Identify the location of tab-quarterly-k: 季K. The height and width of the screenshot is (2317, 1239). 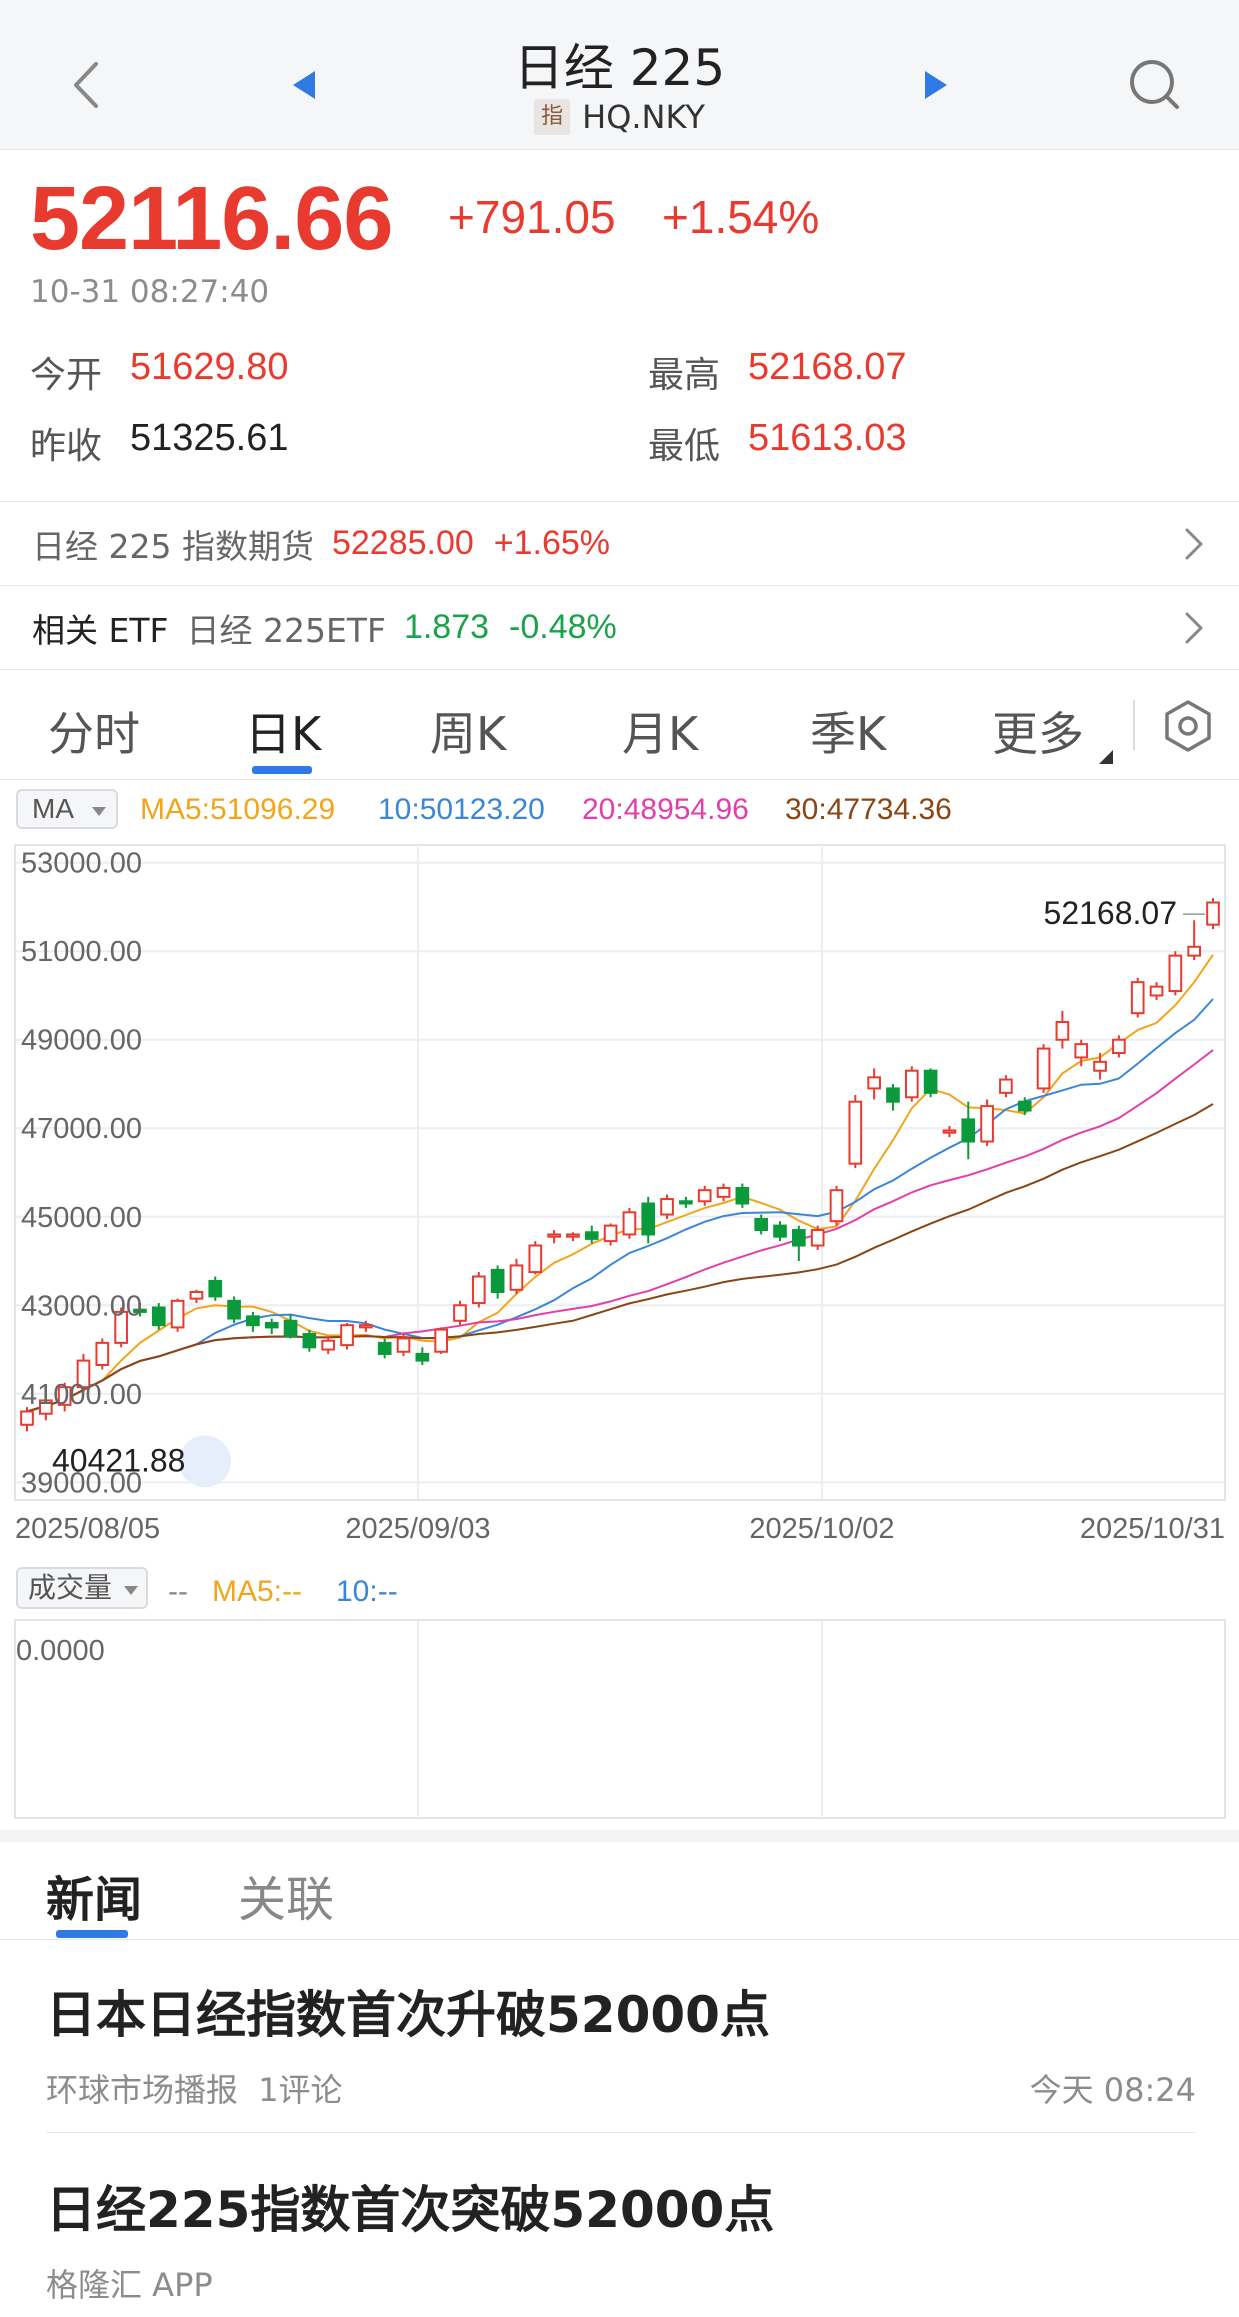
(848, 731).